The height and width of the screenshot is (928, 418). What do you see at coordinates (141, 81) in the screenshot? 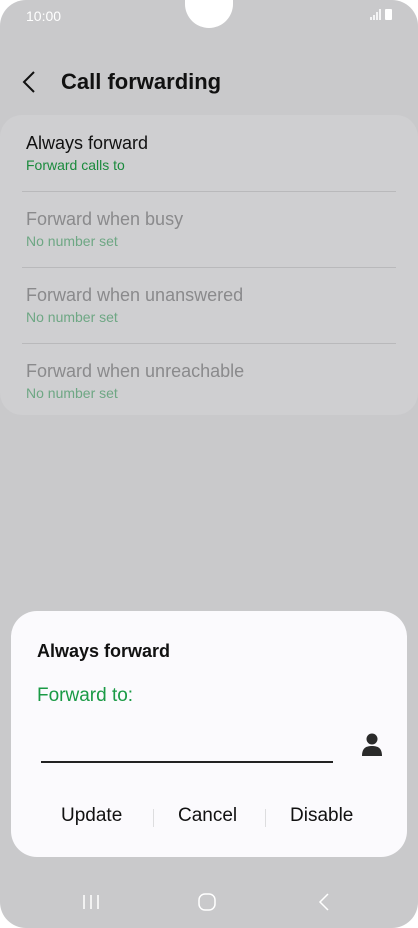
I see `page-title: Call forwarding` at bounding box center [141, 81].